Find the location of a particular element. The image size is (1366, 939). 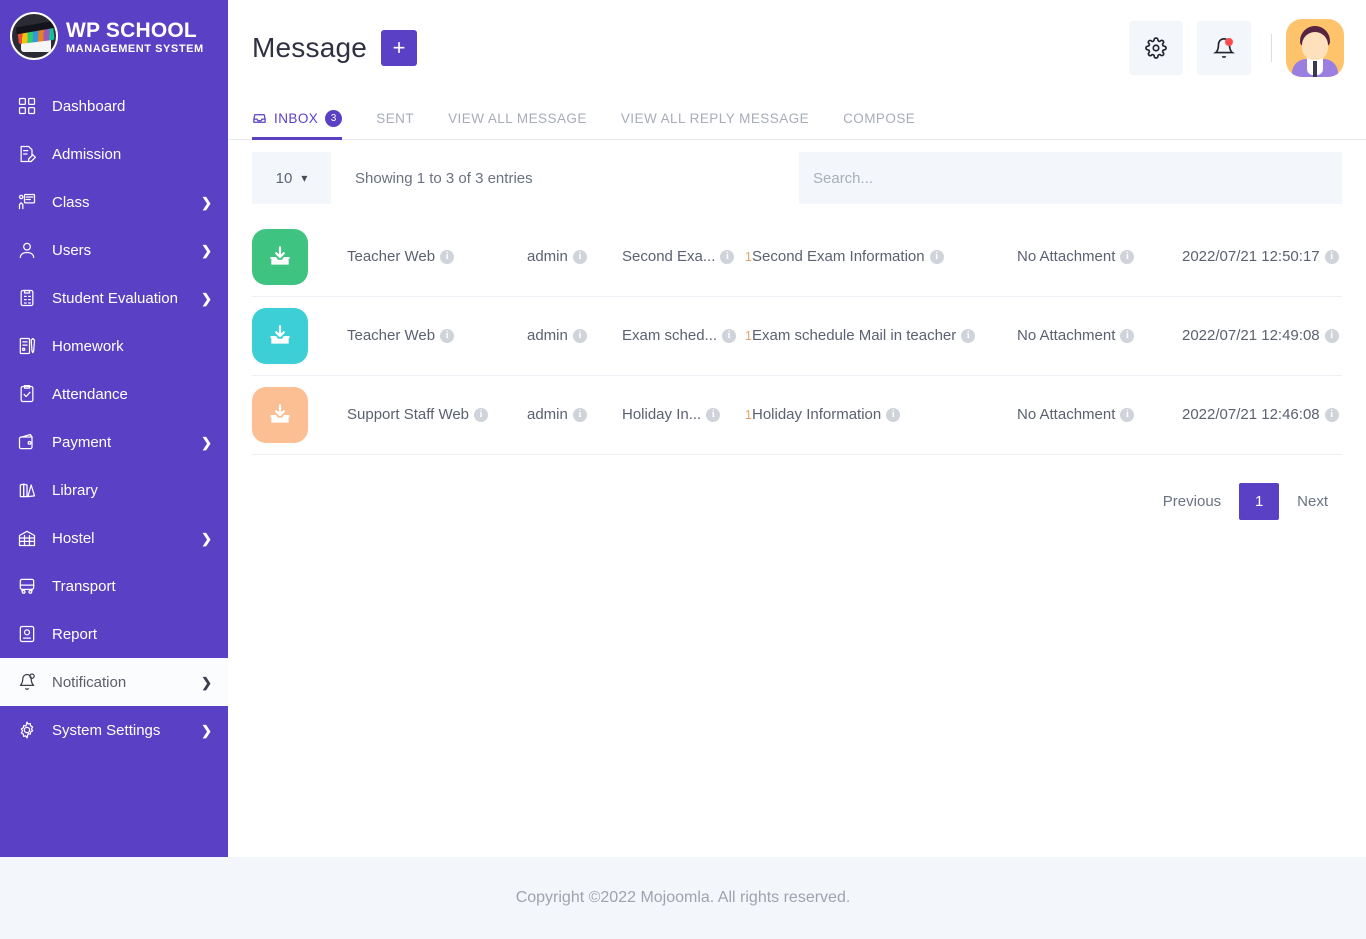

settings-button is located at coordinates (1156, 48).